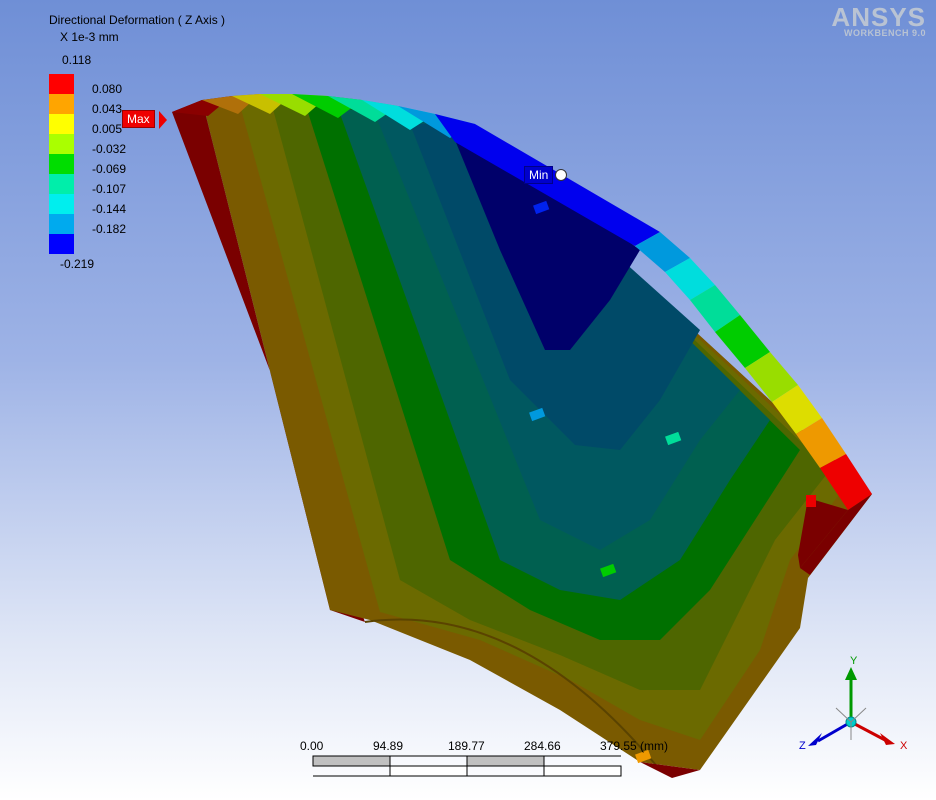 The width and height of the screenshot is (936, 800). What do you see at coordinates (851, 673) in the screenshot?
I see `triad-y-arrow` at bounding box center [851, 673].